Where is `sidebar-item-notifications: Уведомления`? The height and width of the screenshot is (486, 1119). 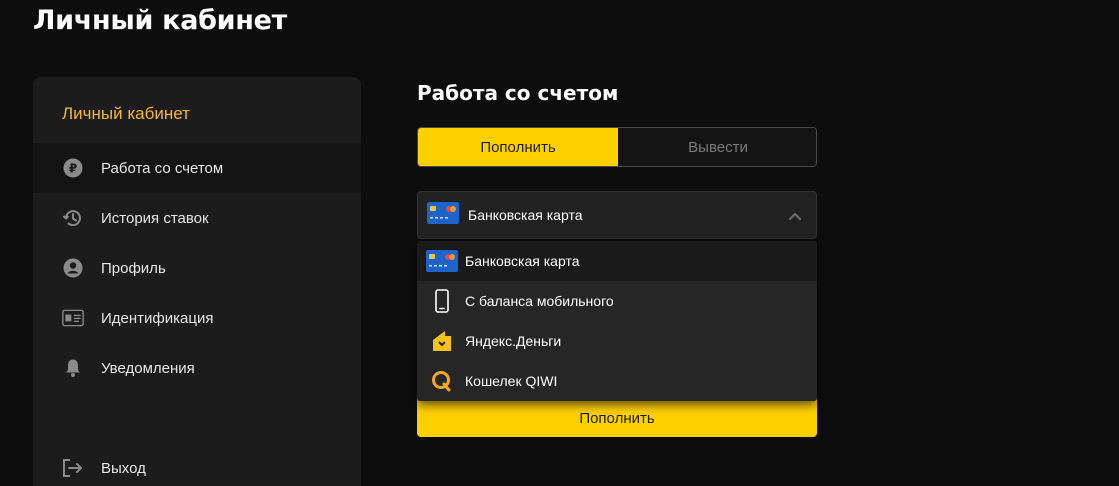 sidebar-item-notifications: Уведомления is located at coordinates (197, 368).